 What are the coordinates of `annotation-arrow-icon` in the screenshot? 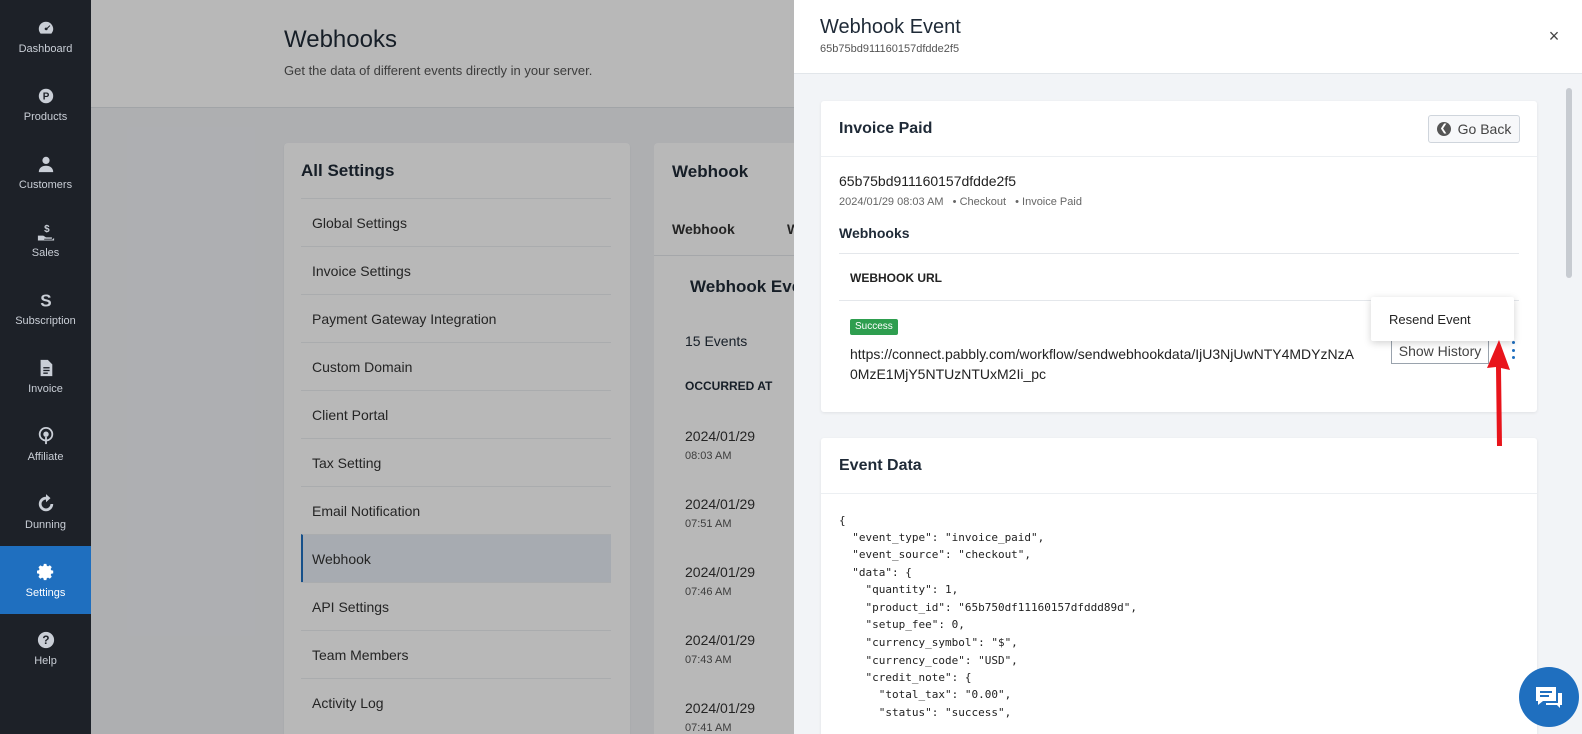 It's located at (1498, 393).